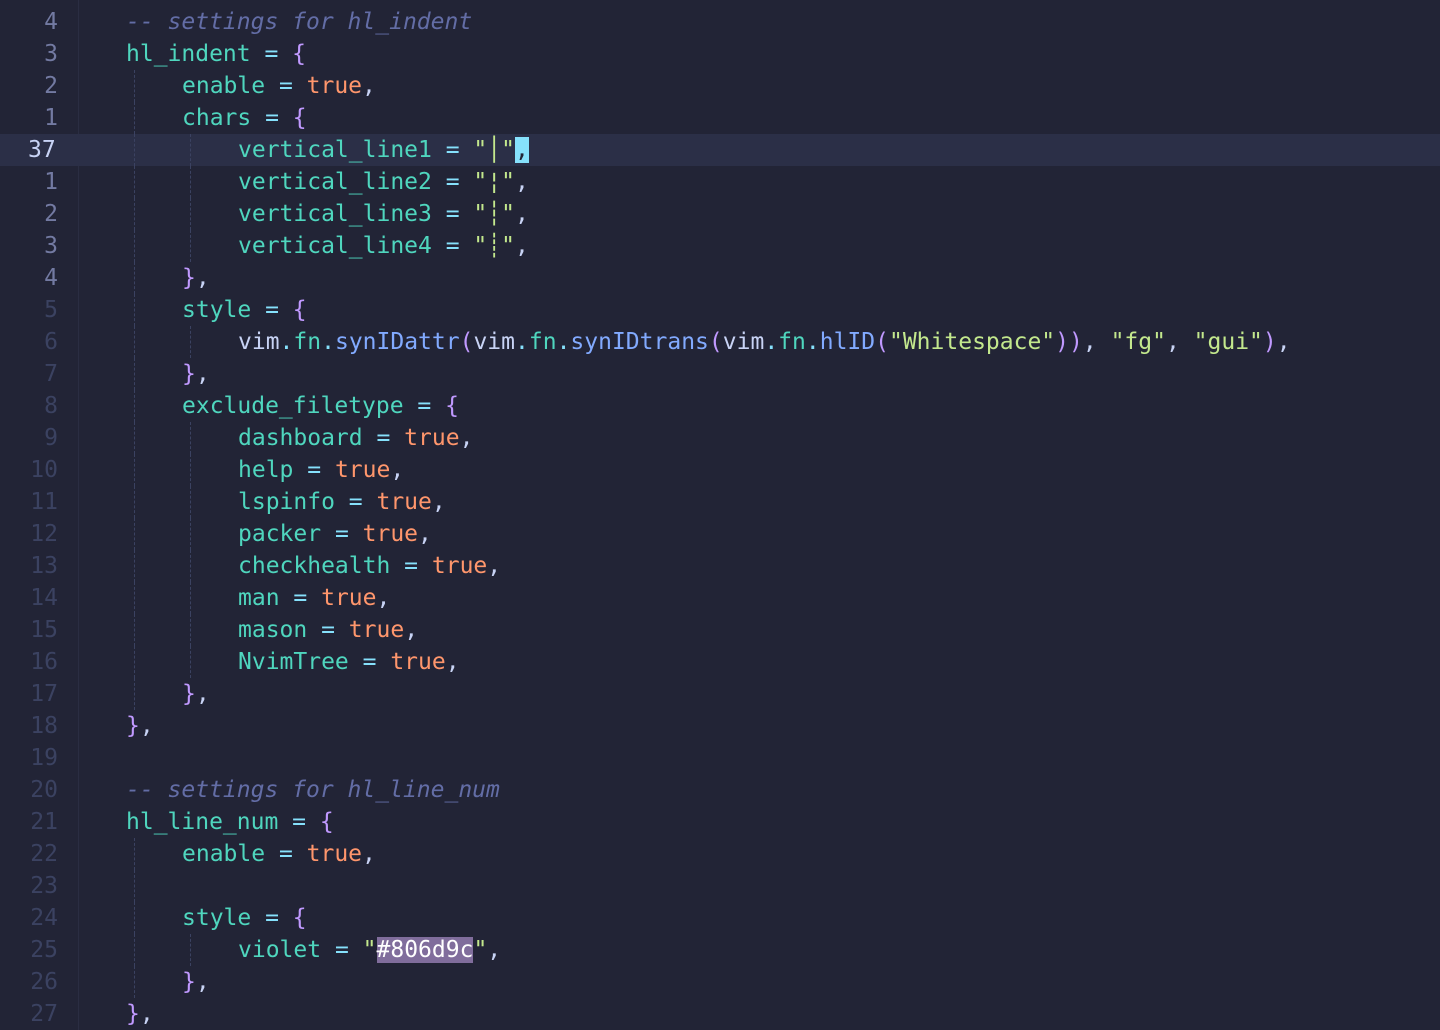 This screenshot has width=1440, height=1030. Describe the element at coordinates (720, 214) in the screenshot. I see `code-line: 2 vertical_line3 = "┆",` at that location.